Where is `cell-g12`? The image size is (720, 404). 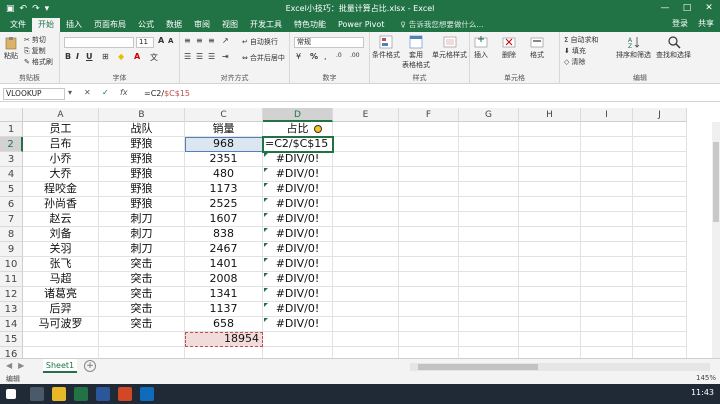 cell-g12 is located at coordinates (489, 294).